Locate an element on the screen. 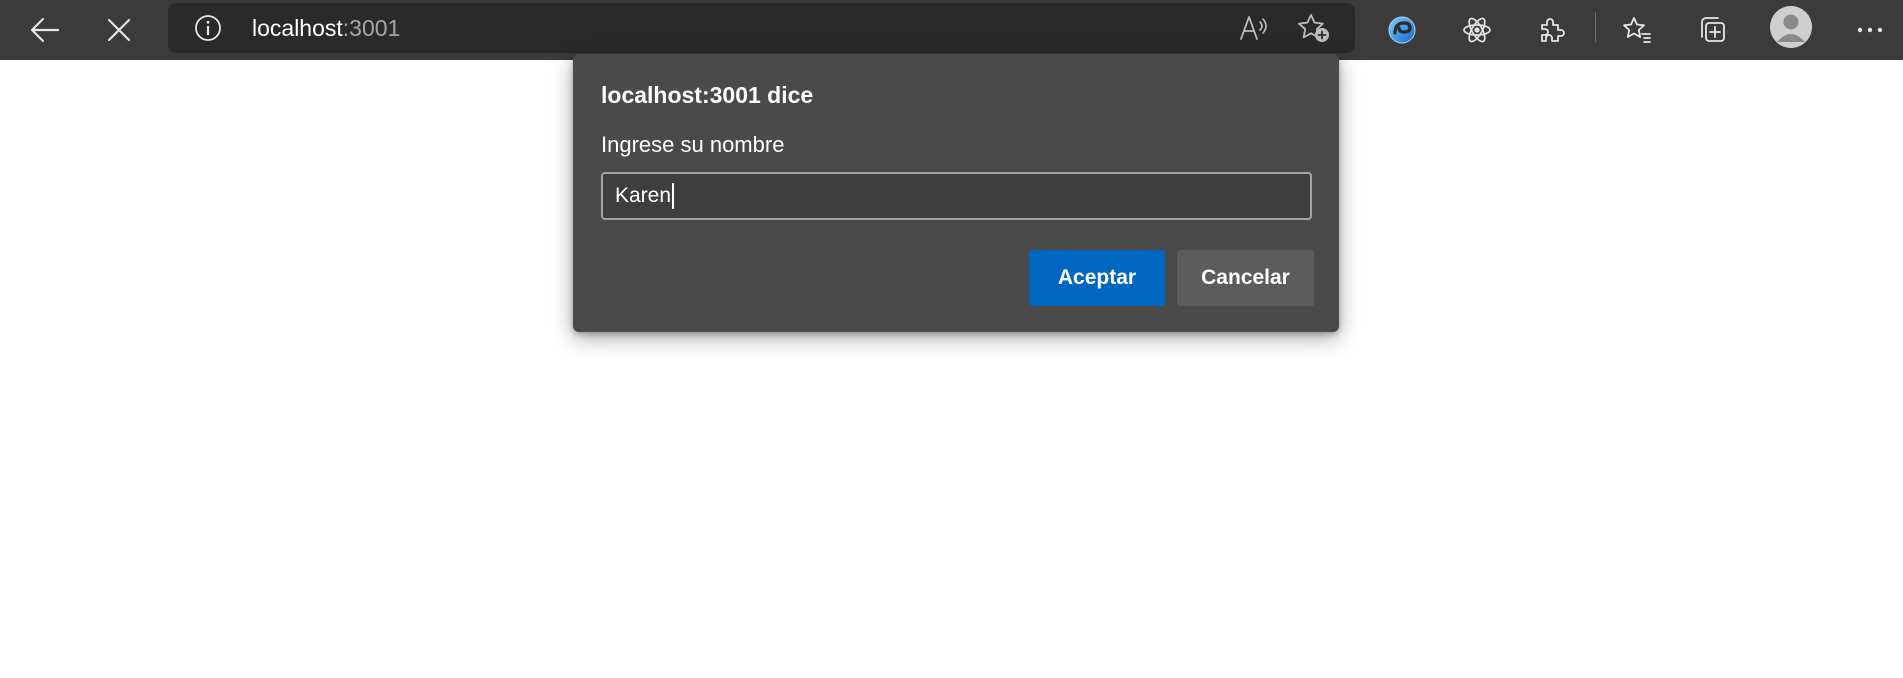 This screenshot has height=678, width=1903. stop-loading-button is located at coordinates (119, 30).